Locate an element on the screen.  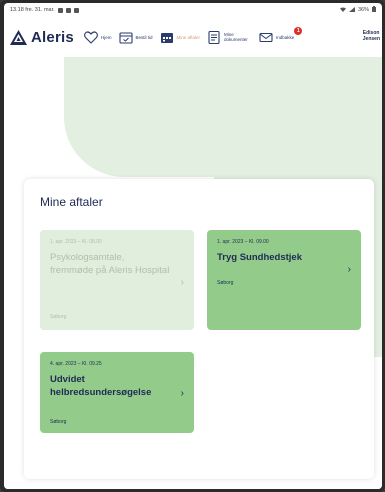
brand-name: Aleris is located at coordinates (52, 37).